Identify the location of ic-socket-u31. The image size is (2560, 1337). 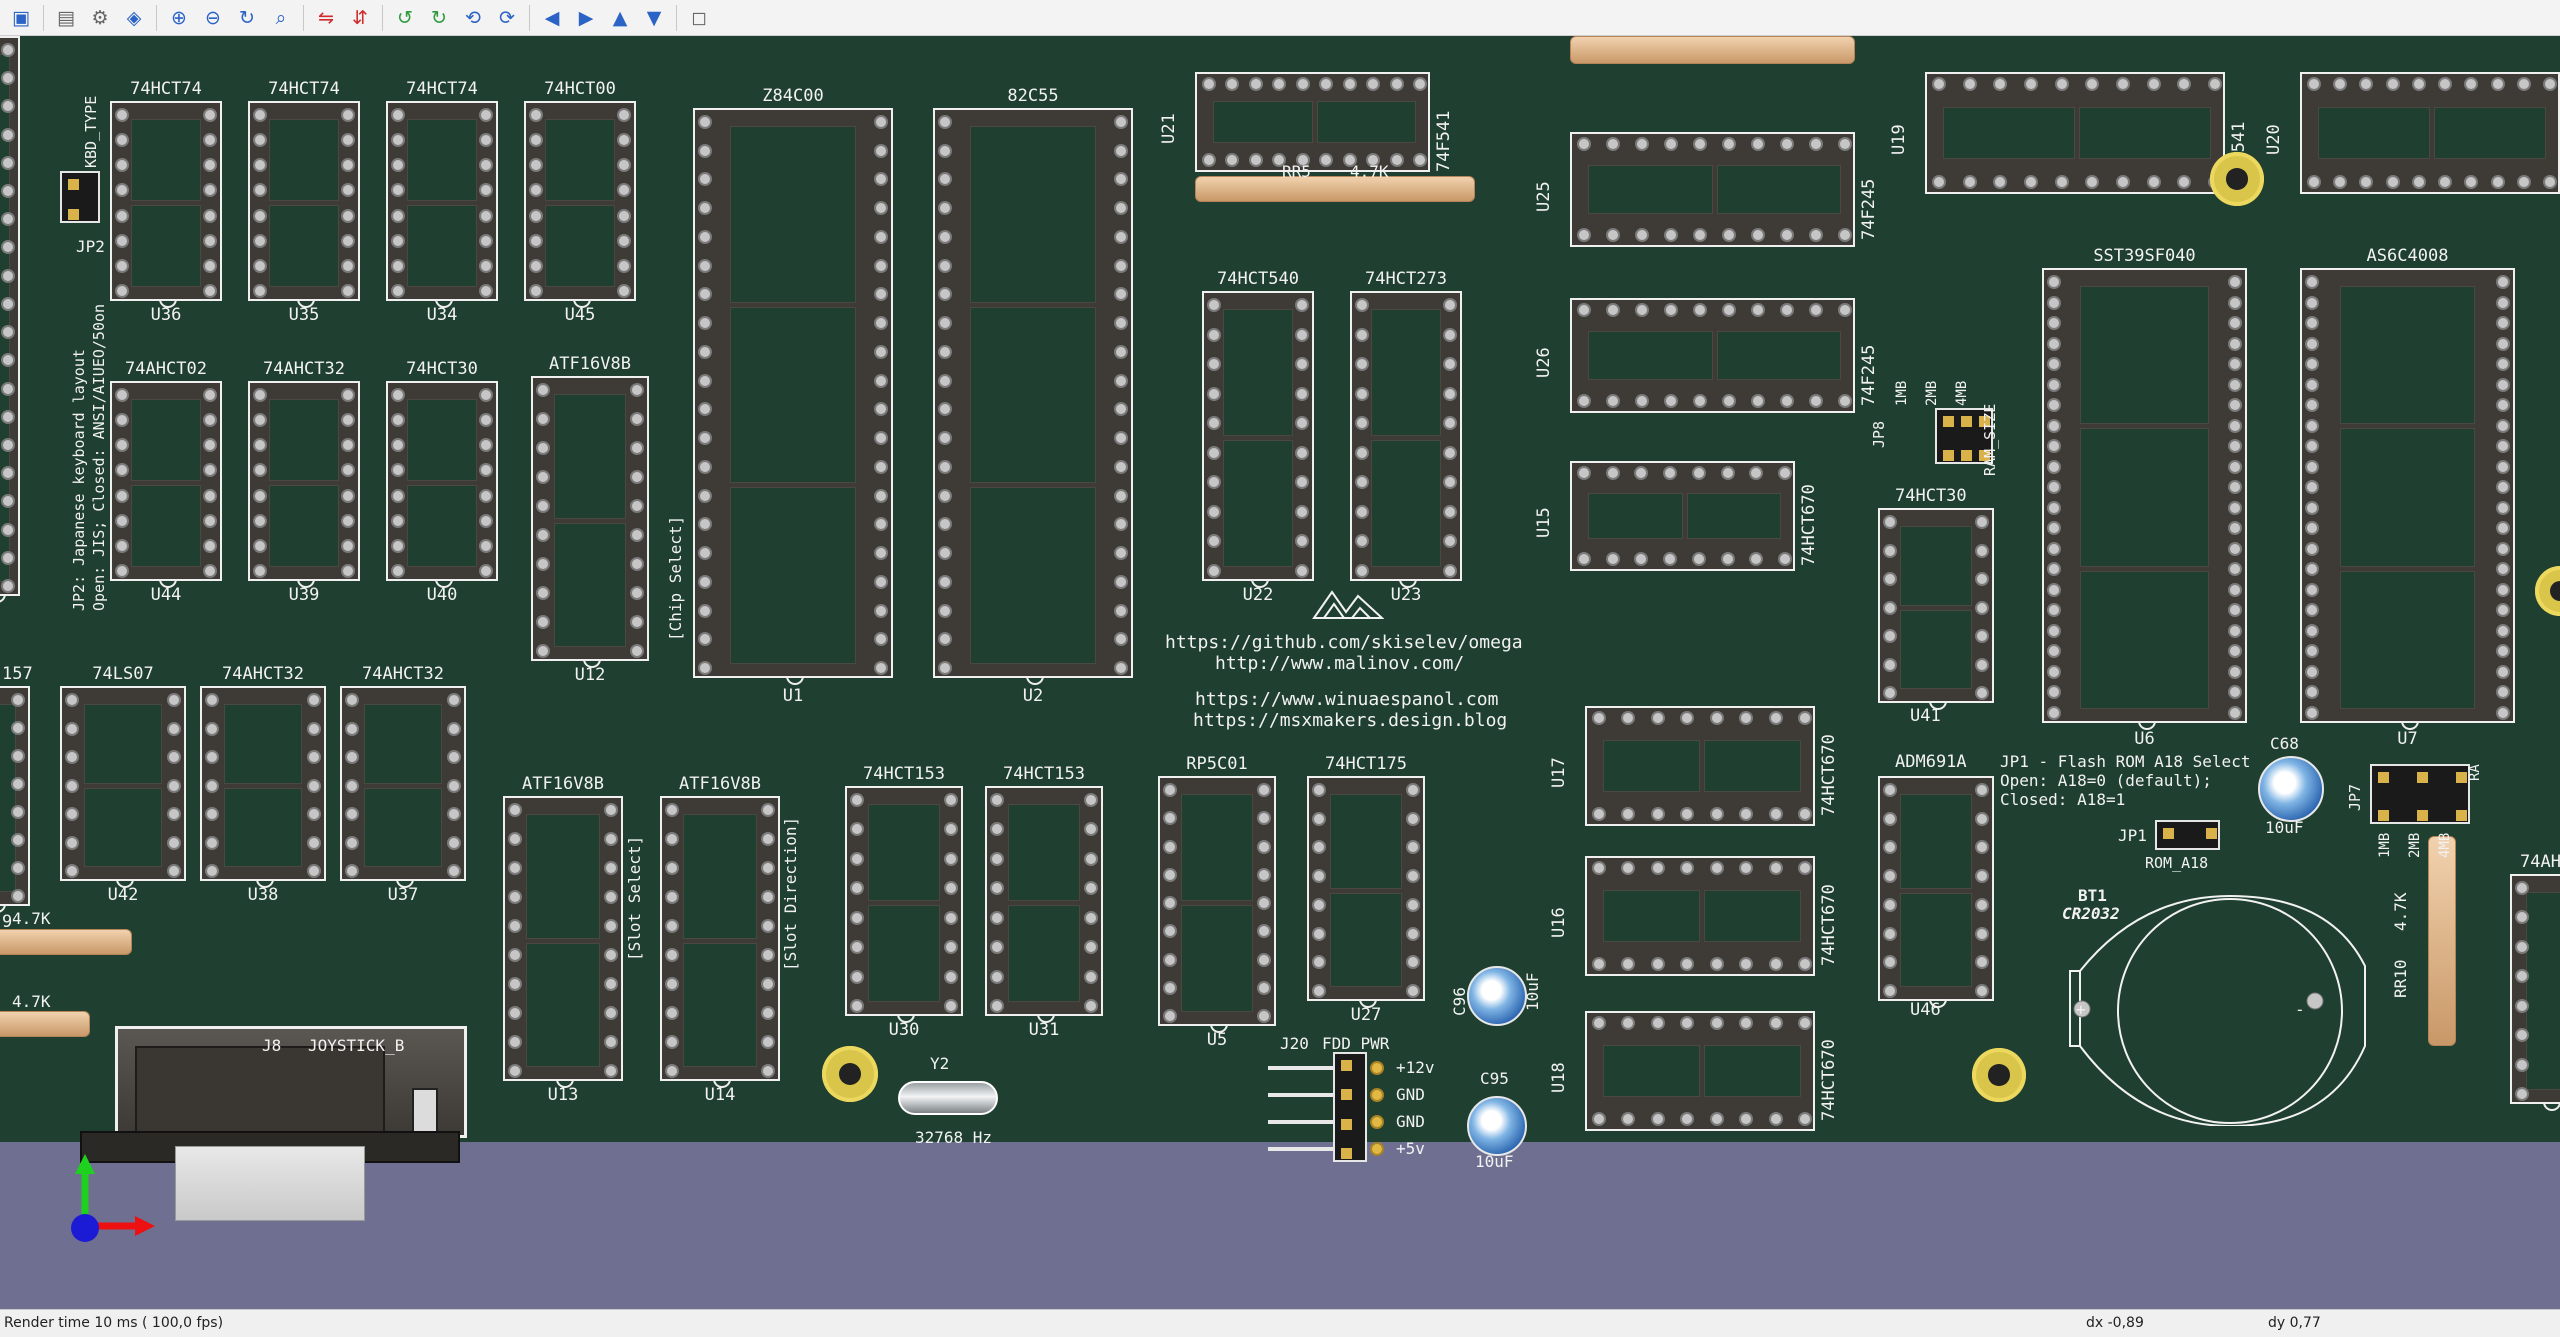
(1044, 904).